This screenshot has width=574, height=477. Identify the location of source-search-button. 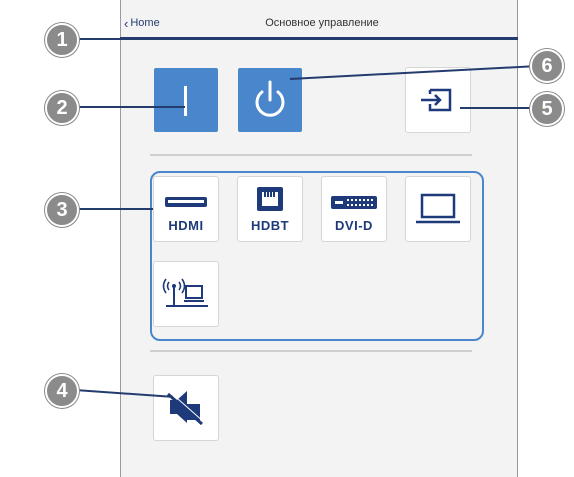
(438, 100).